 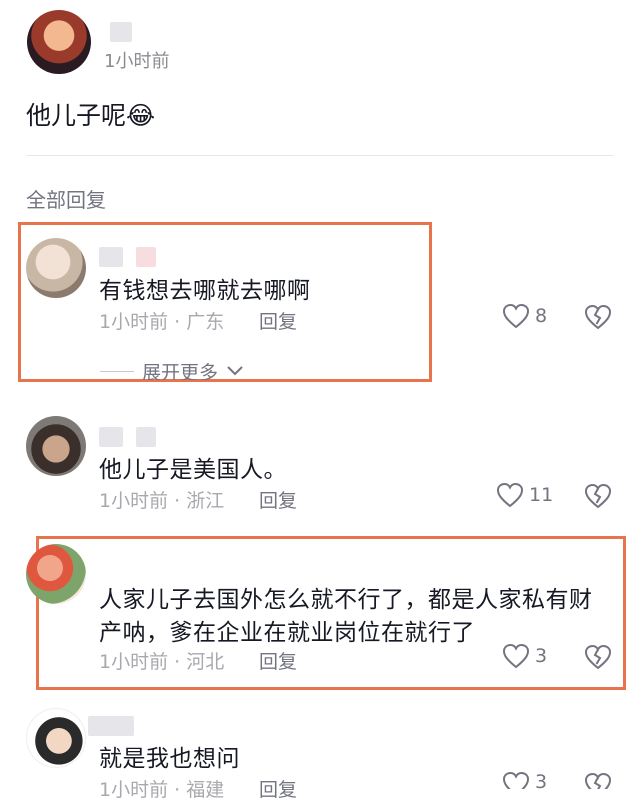 What do you see at coordinates (137, 61) in the screenshot?
I see `post-time: 1小时前` at bounding box center [137, 61].